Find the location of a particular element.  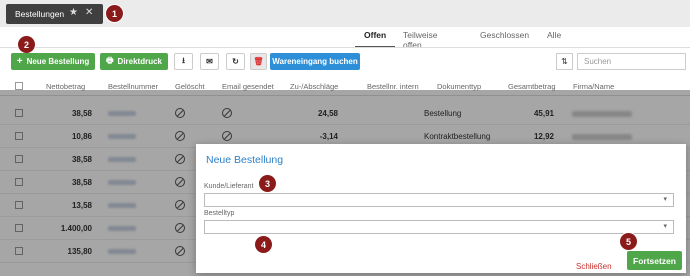

annotation-badge-3: 3 is located at coordinates (267, 183).